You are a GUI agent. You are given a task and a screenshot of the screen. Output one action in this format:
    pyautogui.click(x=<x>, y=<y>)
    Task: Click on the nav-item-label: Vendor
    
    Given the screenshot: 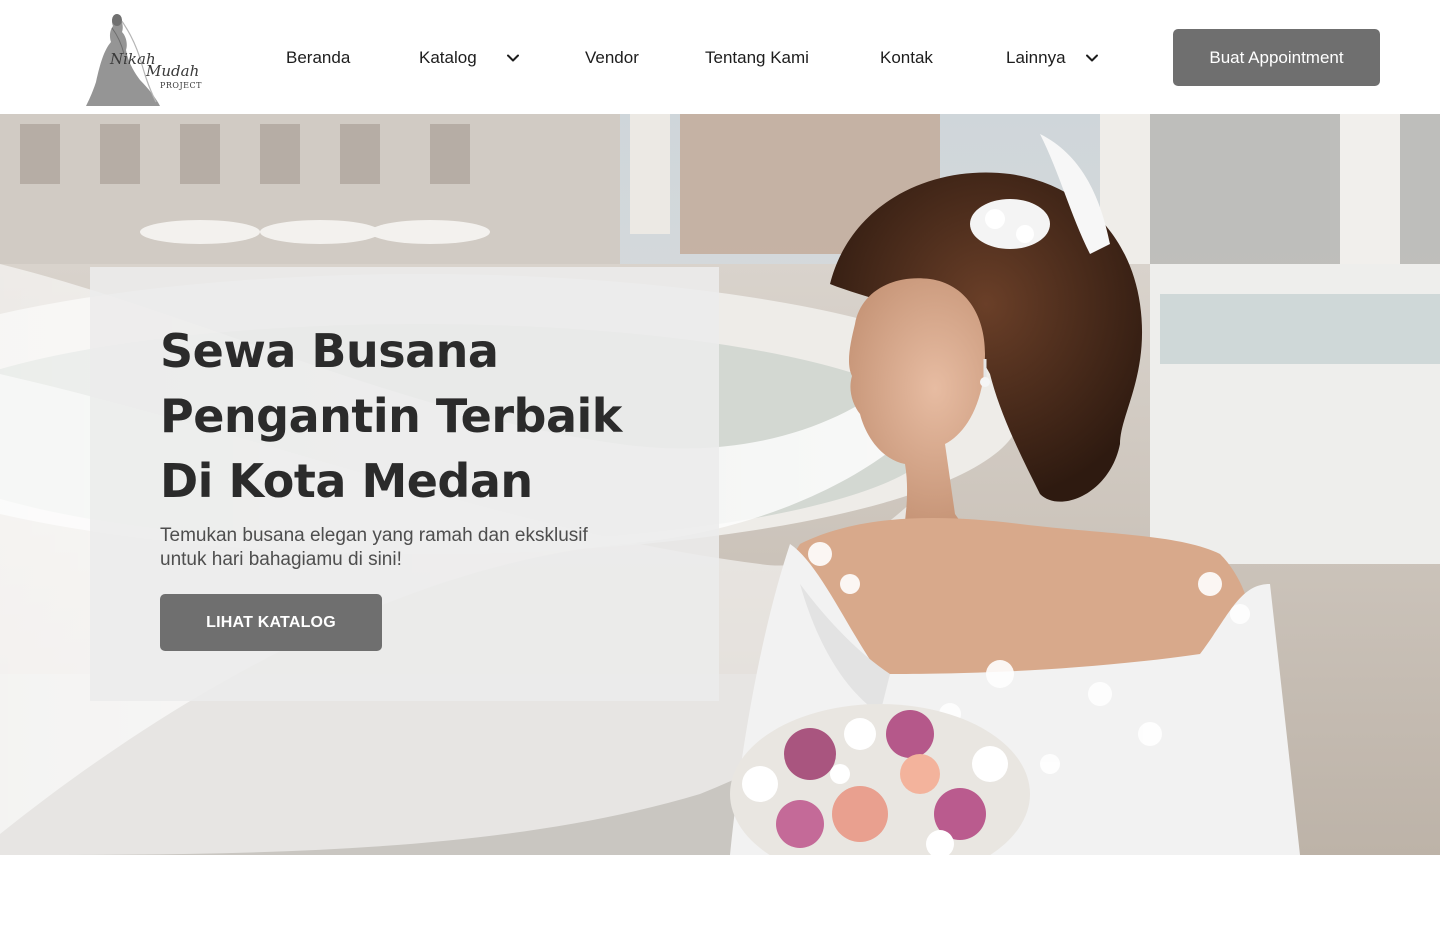 What is the action you would take?
    pyautogui.click(x=612, y=57)
    